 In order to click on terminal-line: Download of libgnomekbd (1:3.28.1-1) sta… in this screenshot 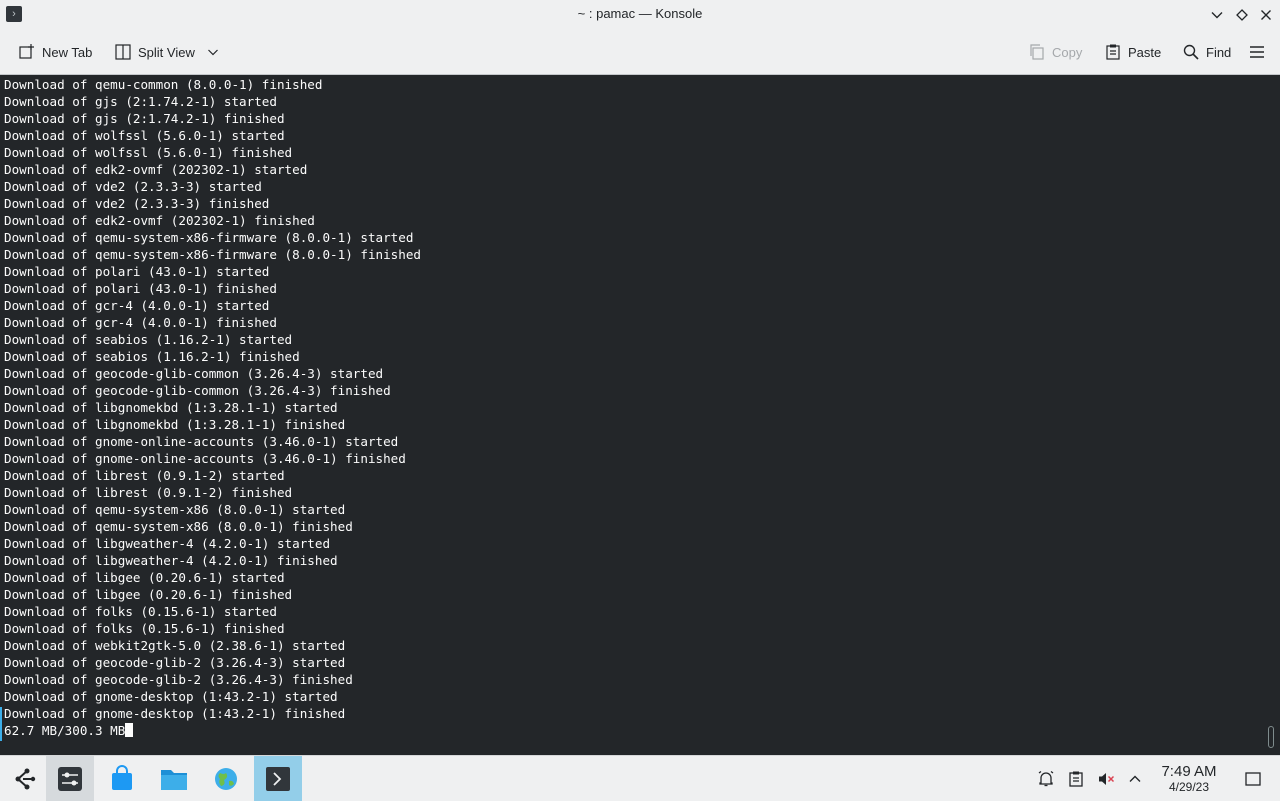, I will do `click(171, 407)`.